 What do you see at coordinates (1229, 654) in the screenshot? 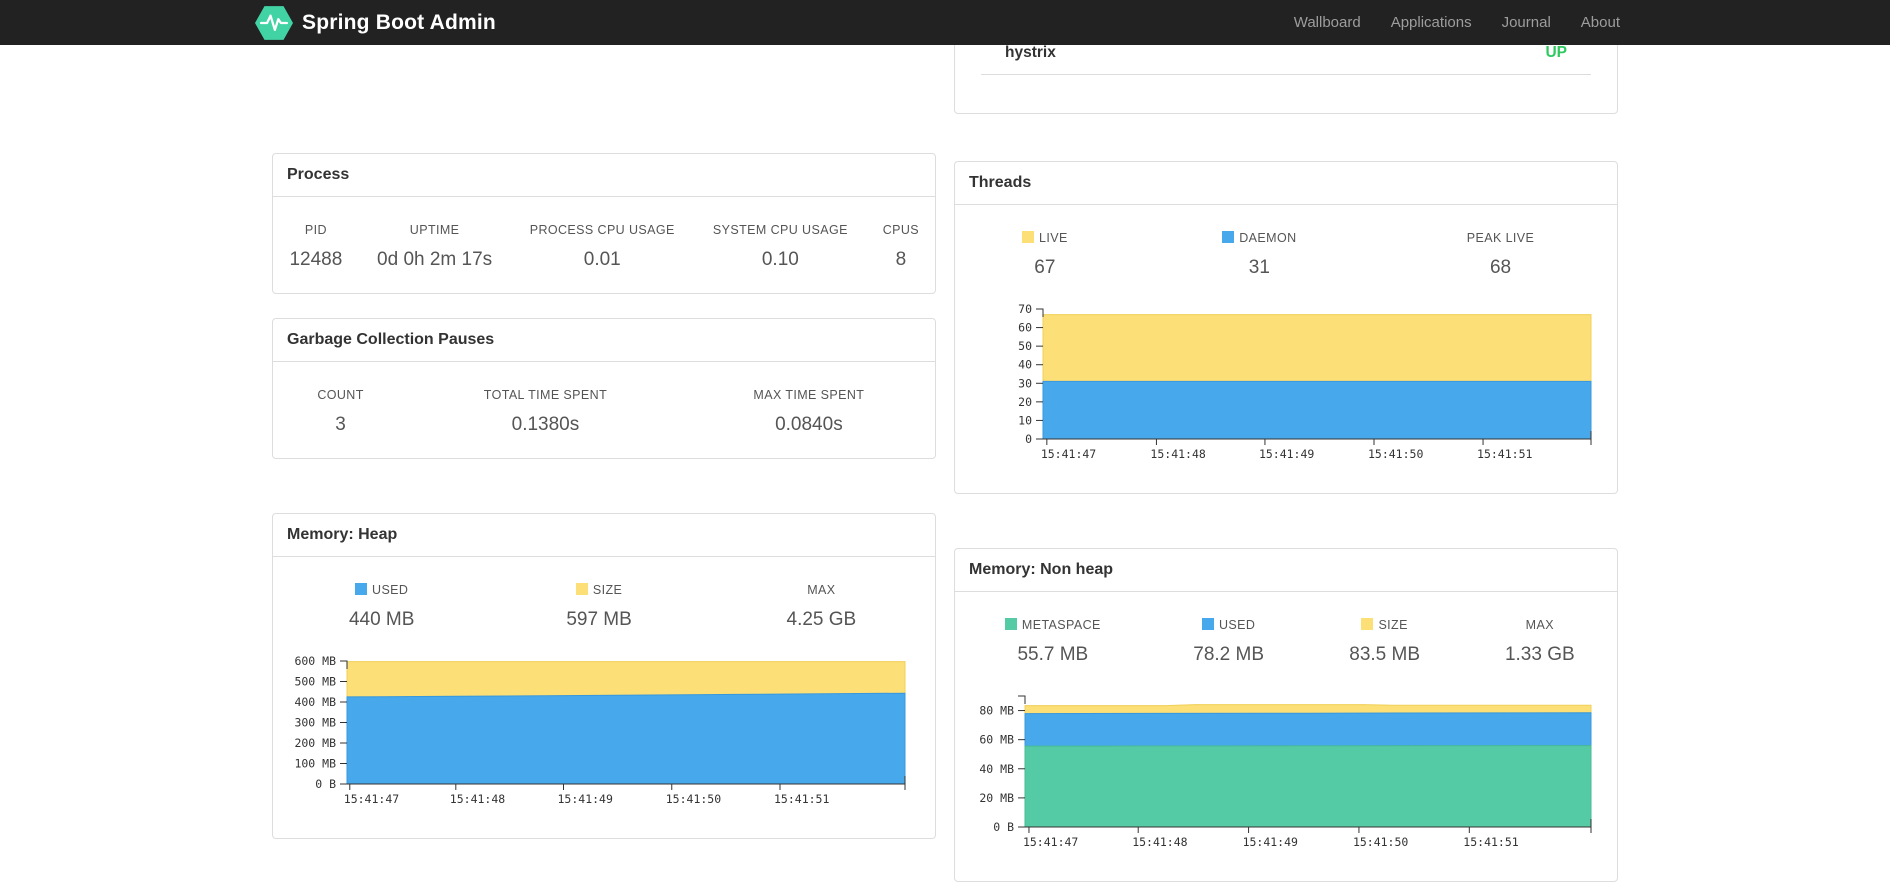
I see `metric-value: 78.2 MB` at bounding box center [1229, 654].